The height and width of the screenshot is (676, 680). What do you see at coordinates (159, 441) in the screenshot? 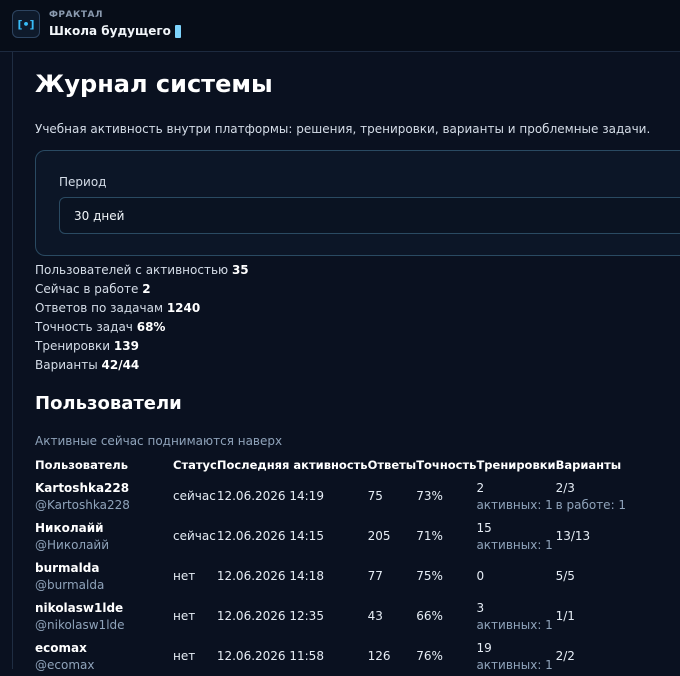
I see `users-section-hint: Активные сейчас поднимаются наверх` at bounding box center [159, 441].